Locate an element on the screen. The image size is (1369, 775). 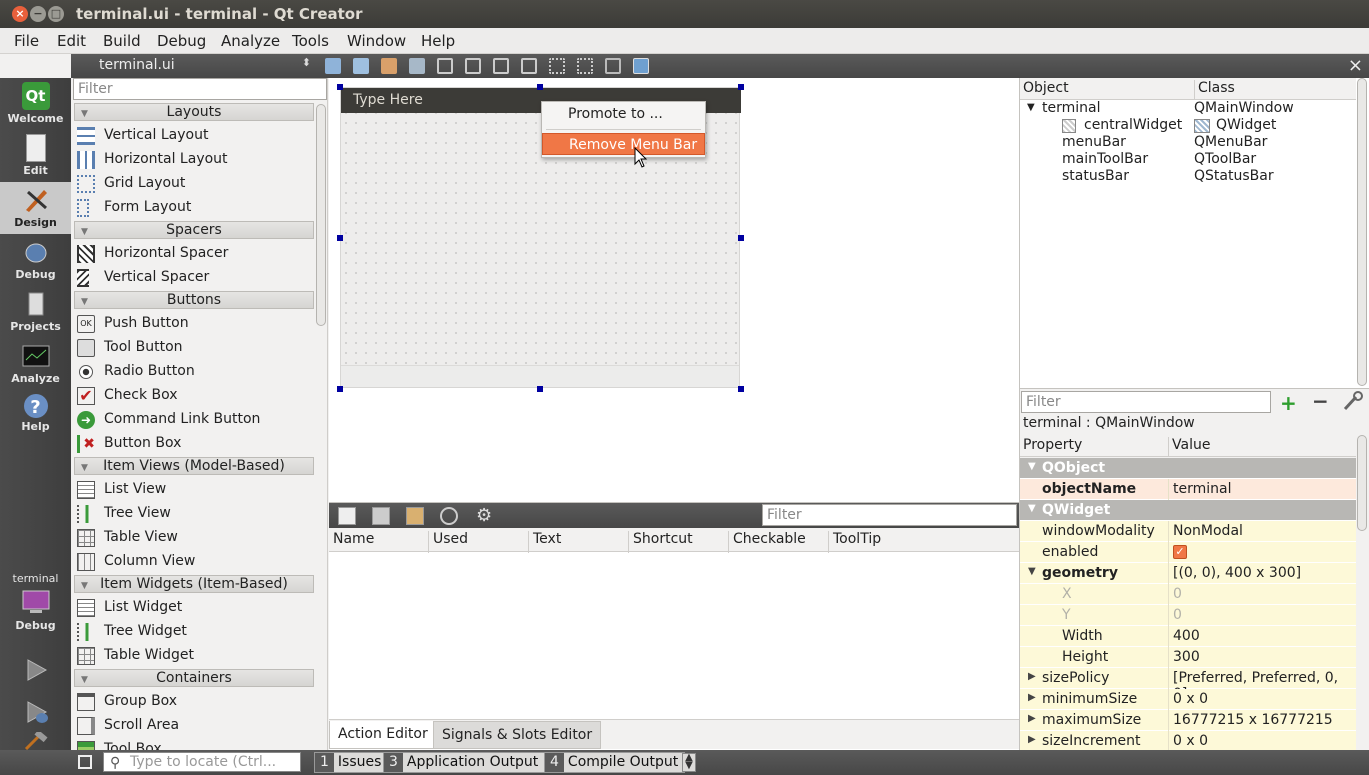
tree-row: mainToolBar QToolBar is located at coordinates (1188, 160).